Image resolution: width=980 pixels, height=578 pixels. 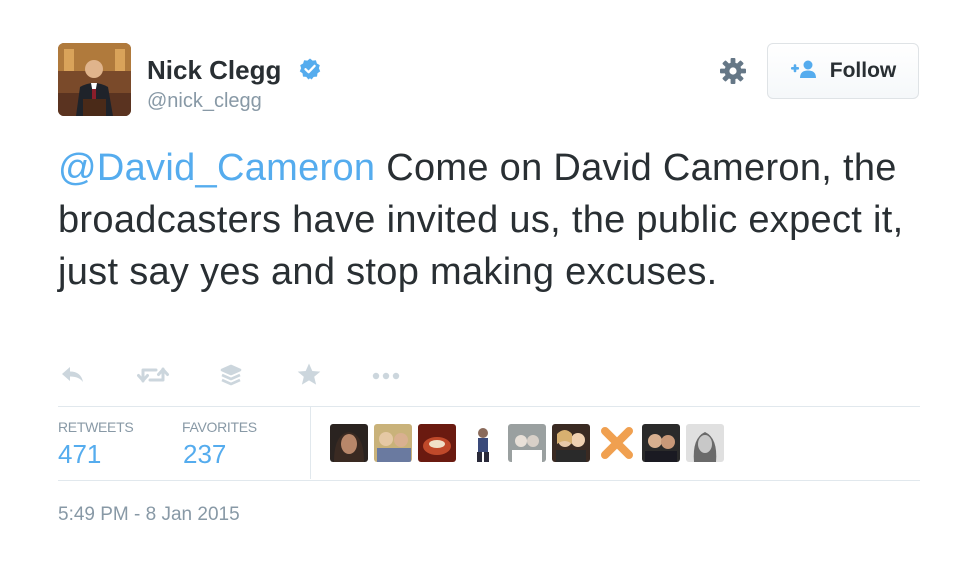 I want to click on divider-bottom, so click(x=489, y=480).